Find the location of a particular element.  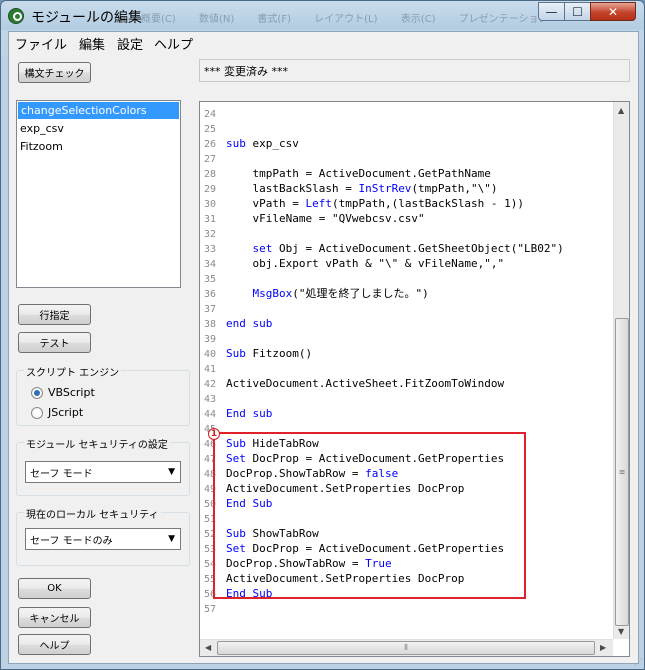

code-line: 41 is located at coordinates (406, 368).